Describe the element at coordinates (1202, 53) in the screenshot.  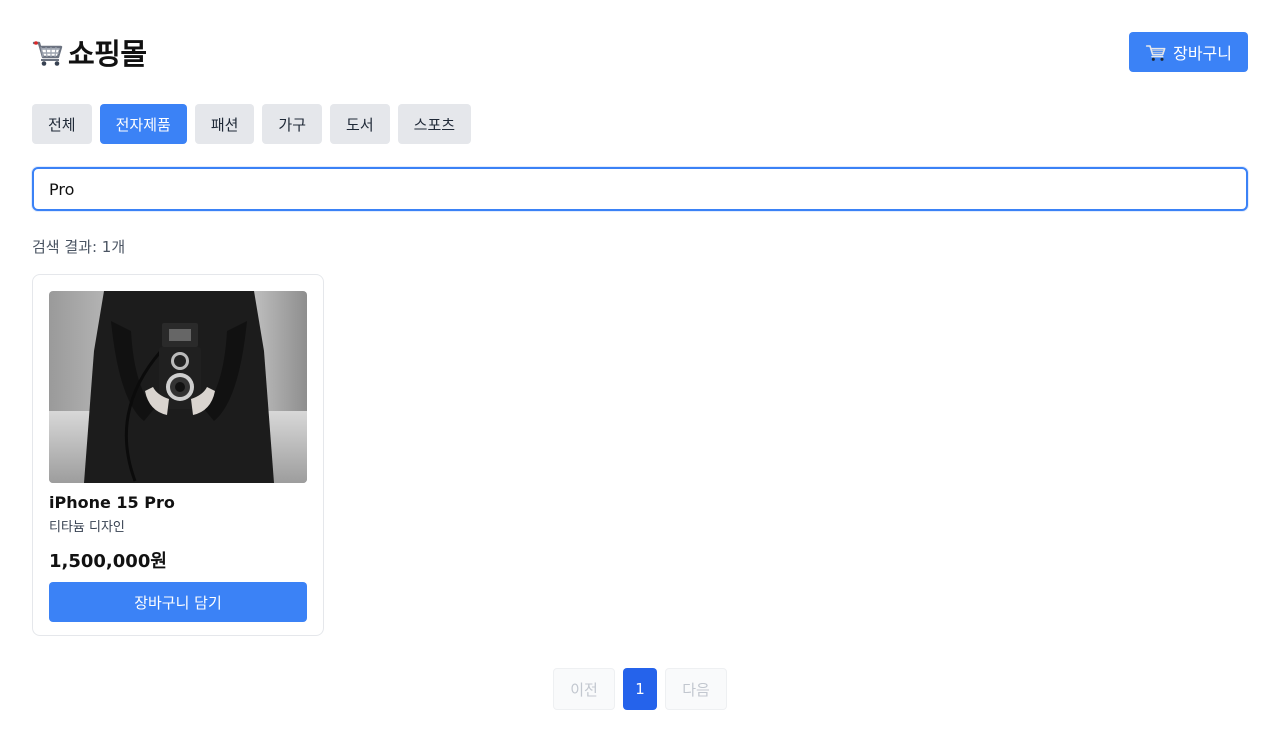
I see `cart-button-label: 장바구니` at that location.